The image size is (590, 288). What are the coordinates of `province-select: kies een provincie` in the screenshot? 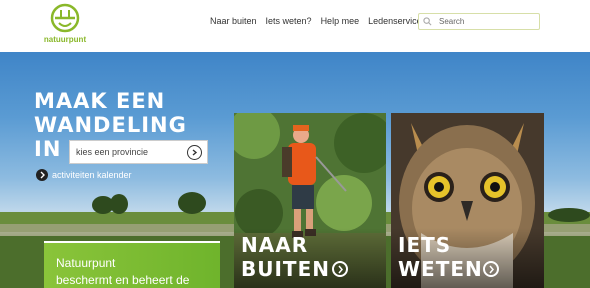 It's located at (138, 152).